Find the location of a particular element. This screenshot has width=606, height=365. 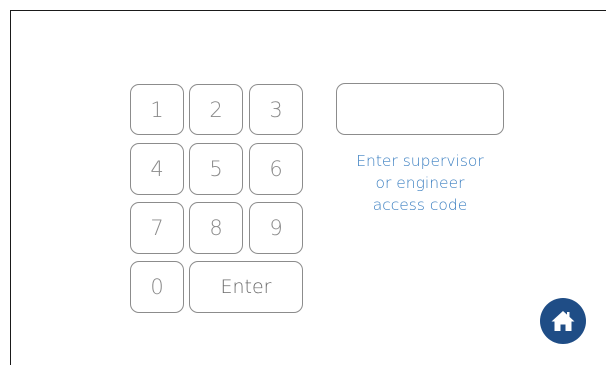

key-0: 0 is located at coordinates (157, 287).